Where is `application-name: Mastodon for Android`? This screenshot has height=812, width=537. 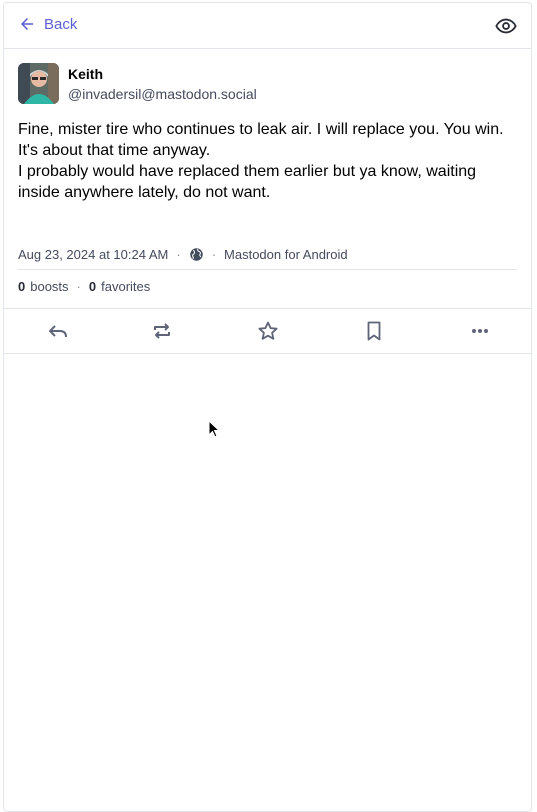 application-name: Mastodon for Android is located at coordinates (286, 254).